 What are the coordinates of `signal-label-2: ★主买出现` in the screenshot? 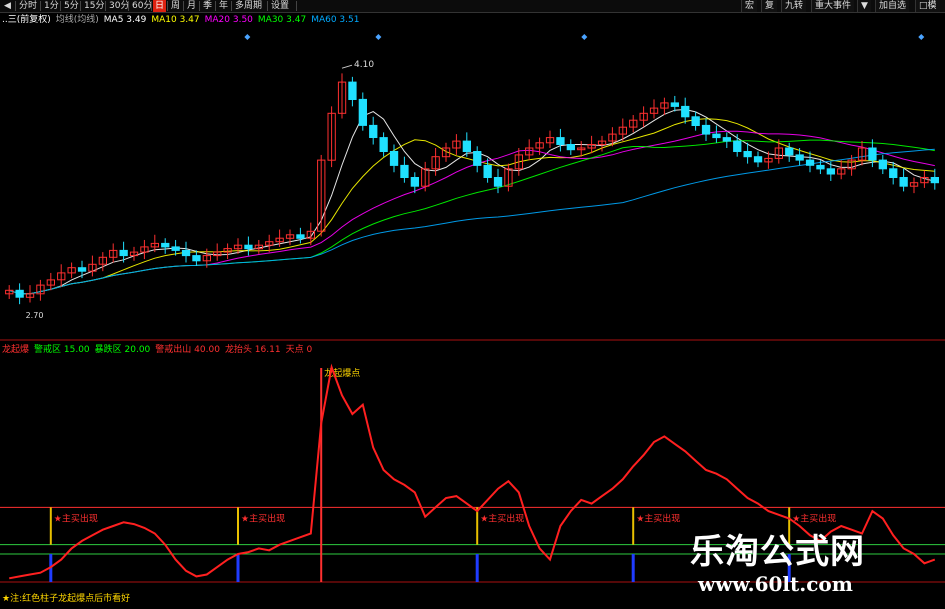 It's located at (502, 518).